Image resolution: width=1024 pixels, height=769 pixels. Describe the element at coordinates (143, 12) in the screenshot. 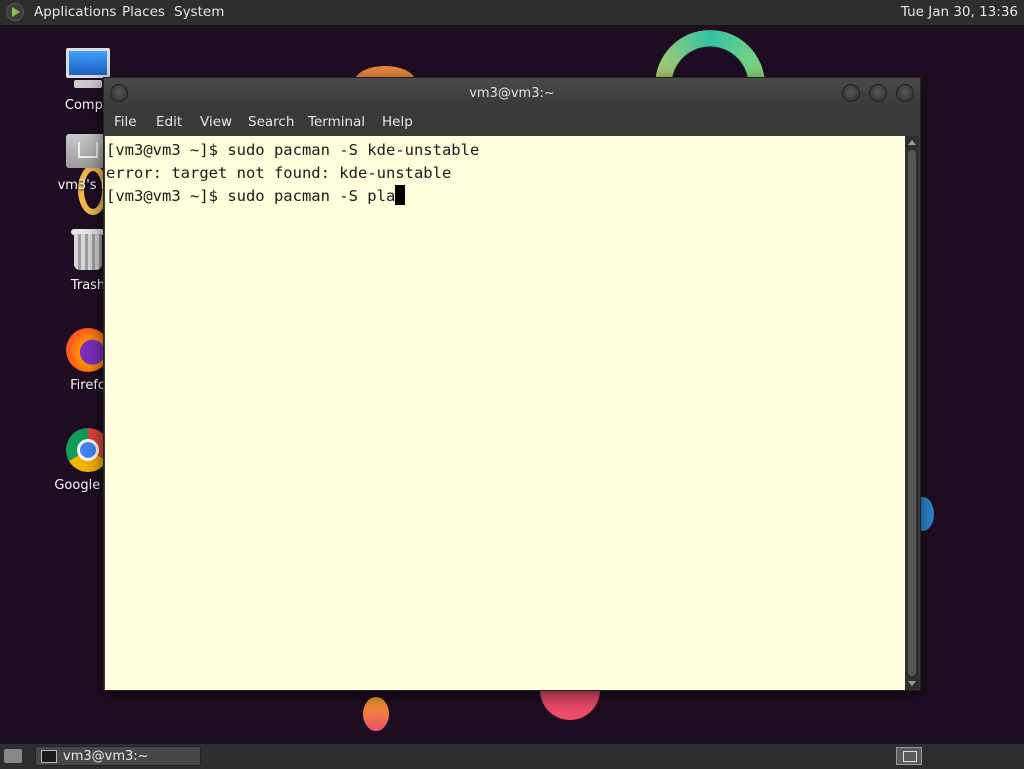

I see `places-menu: Places` at that location.